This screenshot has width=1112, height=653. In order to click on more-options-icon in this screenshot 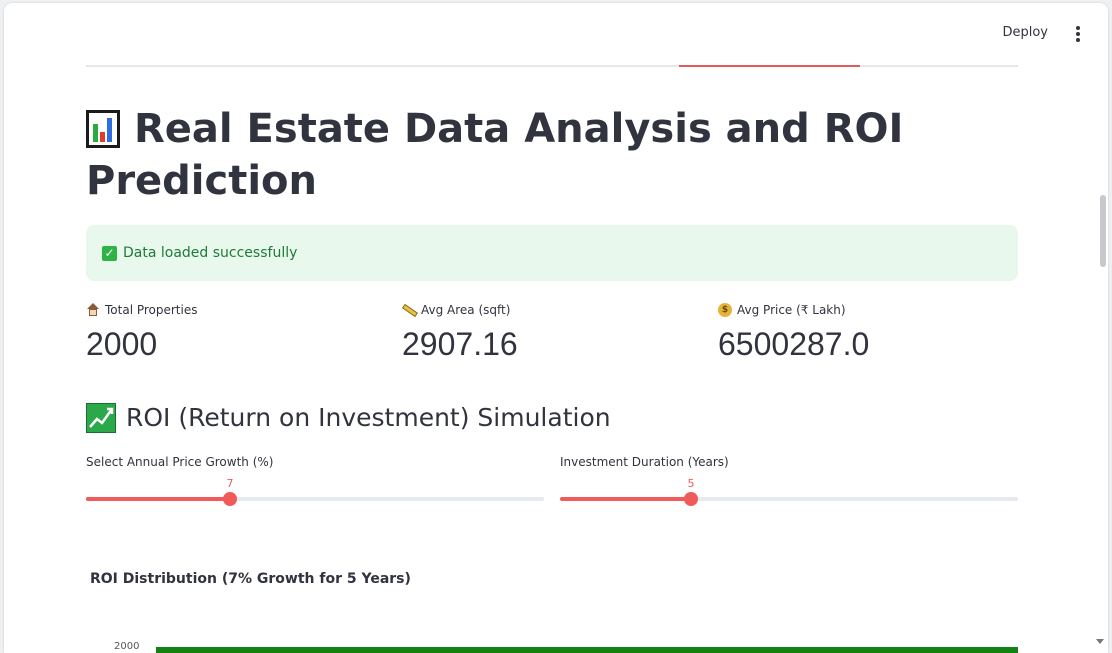, I will do `click(1078, 33)`.